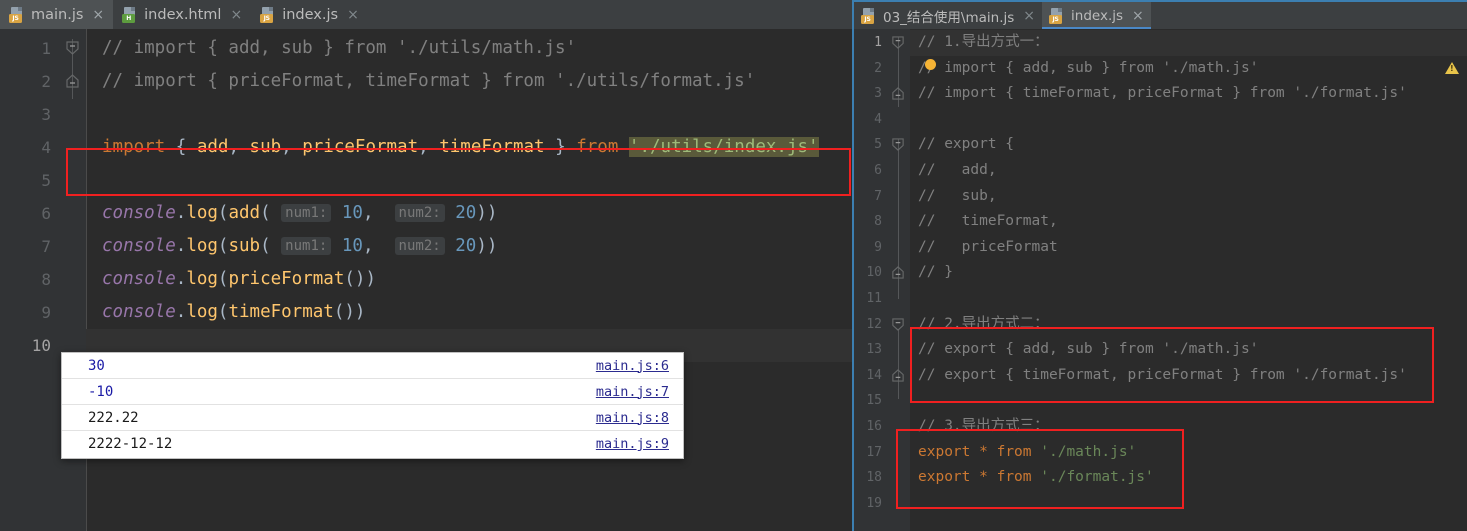 The image size is (1467, 531). What do you see at coordinates (1452, 68) in the screenshot?
I see `warning-triangle-icon` at bounding box center [1452, 68].